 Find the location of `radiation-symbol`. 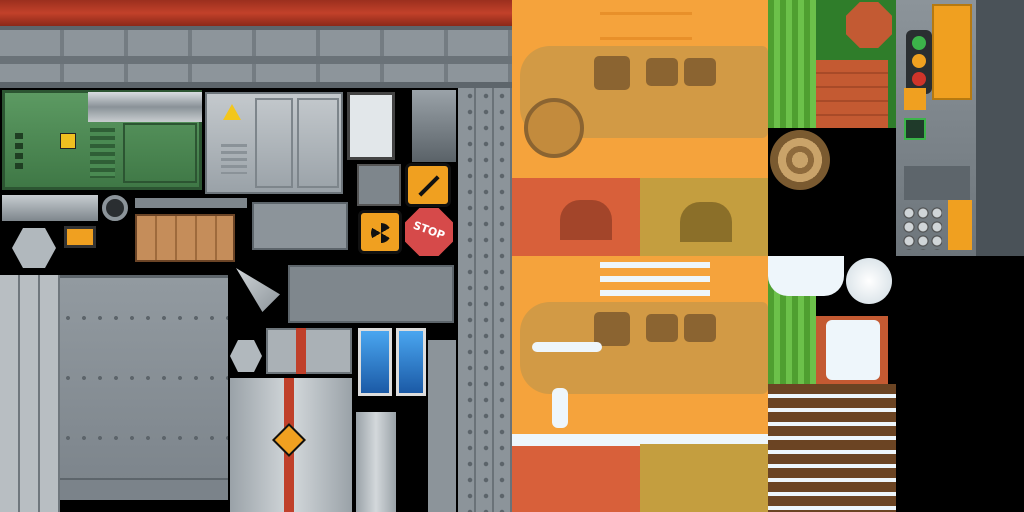

radiation-symbol is located at coordinates (381, 233).